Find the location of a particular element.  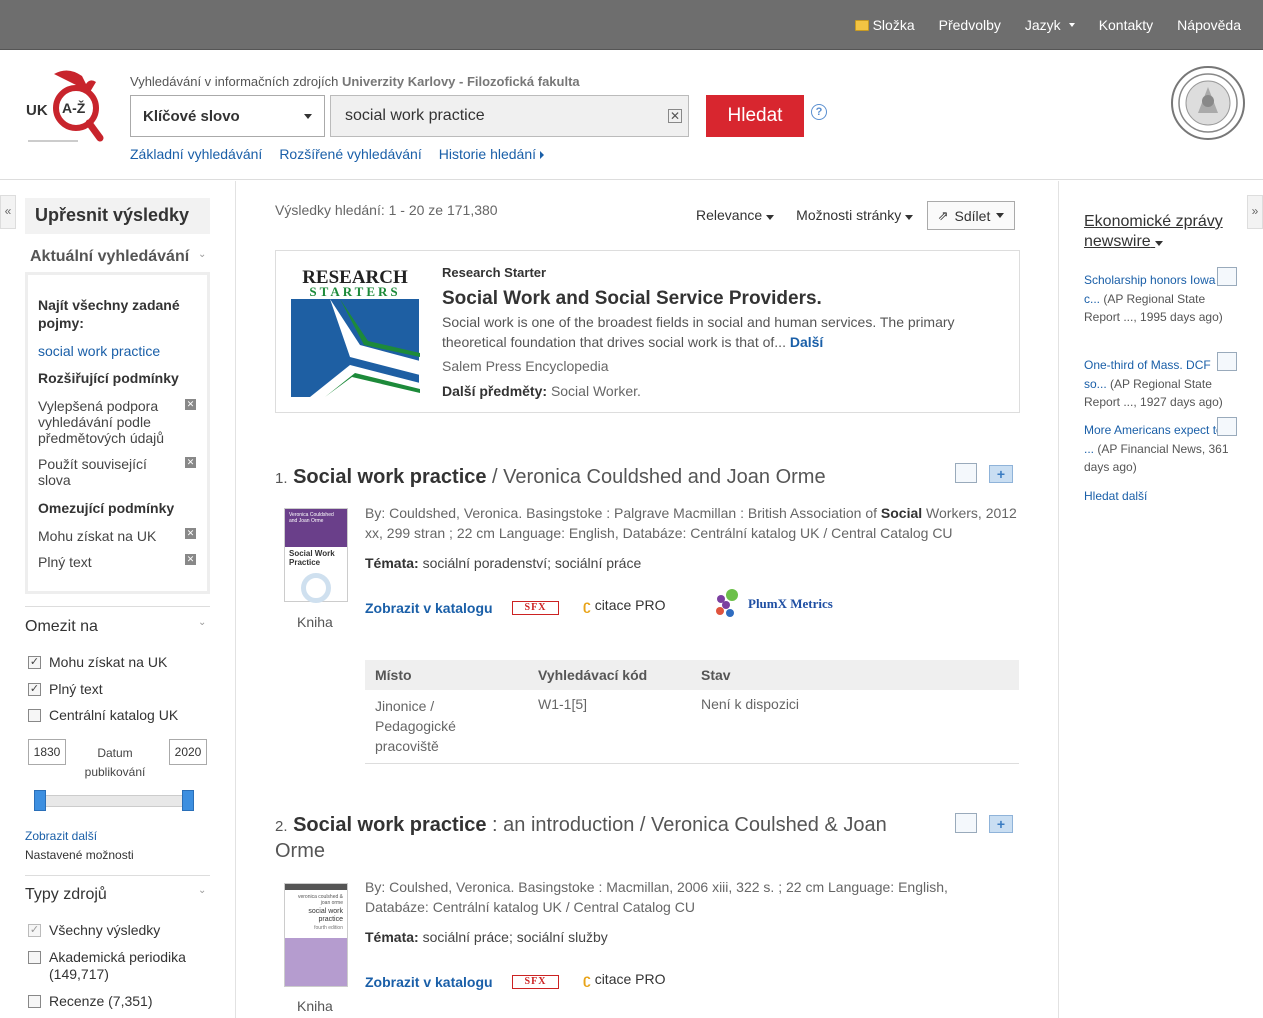

current-query-link: social work practice is located at coordinates (99, 351).